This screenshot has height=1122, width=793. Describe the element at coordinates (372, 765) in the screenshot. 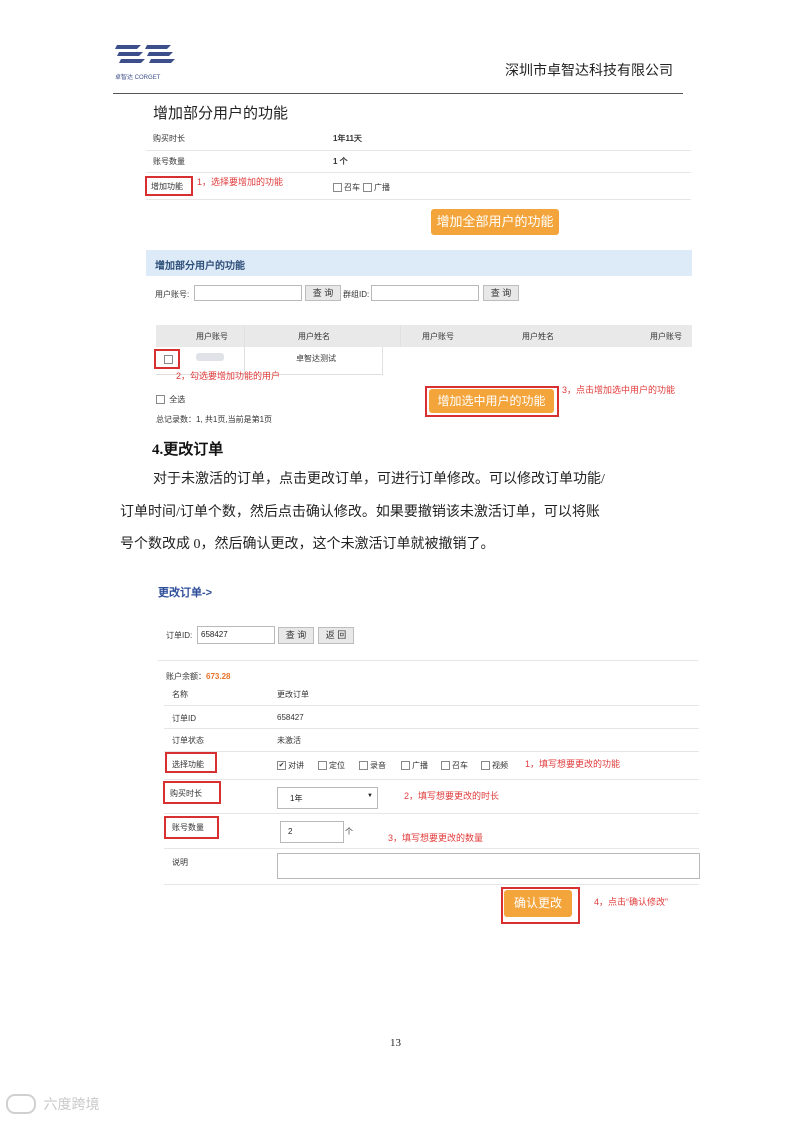

I see `feature-checkbox-record: 录音` at that location.